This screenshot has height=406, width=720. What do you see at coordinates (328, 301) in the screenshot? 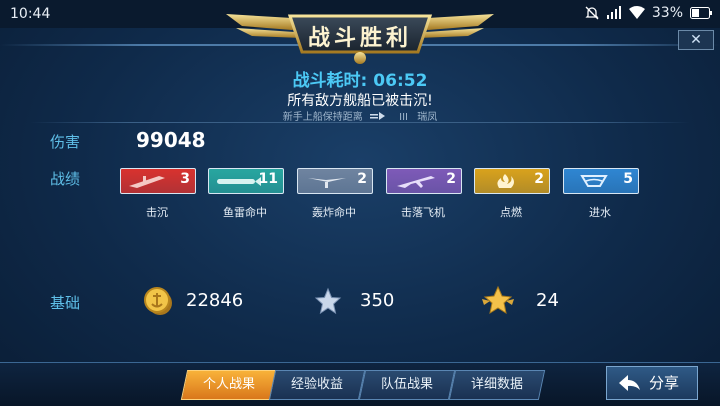
I see `silver-star-icon` at bounding box center [328, 301].